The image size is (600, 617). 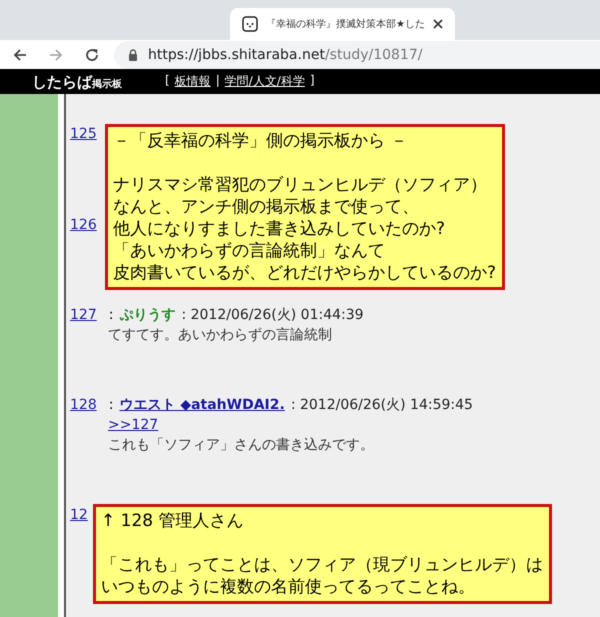 What do you see at coordinates (83, 315) in the screenshot?
I see `post-number-link: 127` at bounding box center [83, 315].